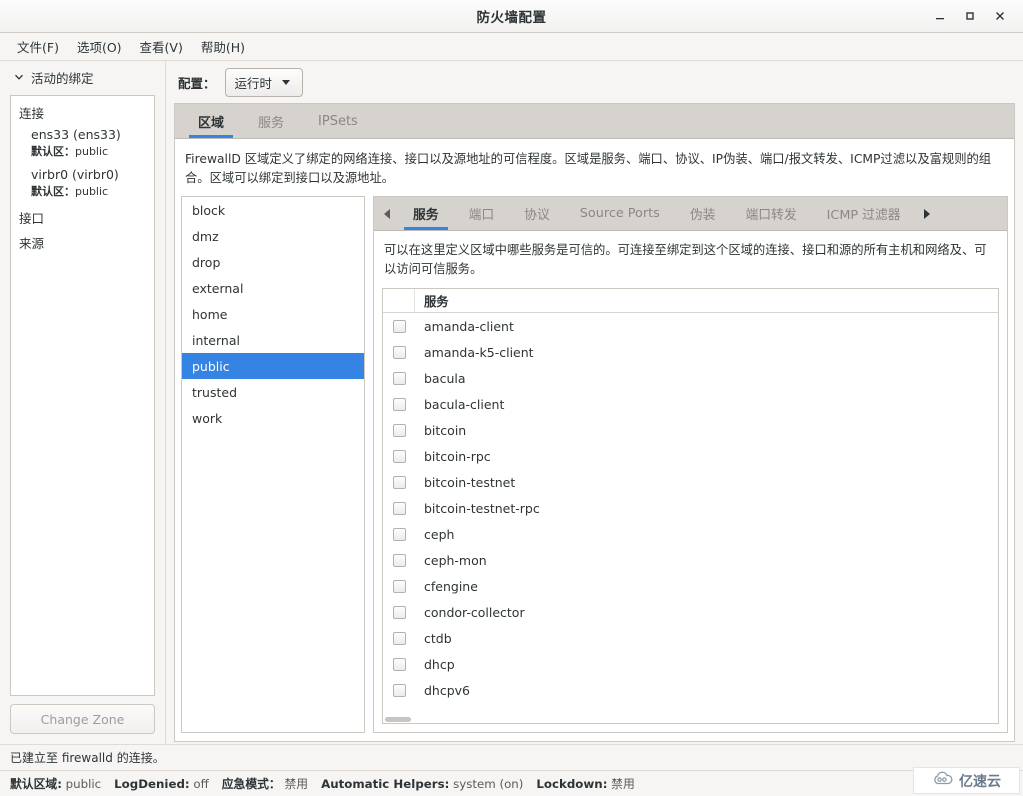 The image size is (1023, 796). I want to click on menu-help: 帮助(H), so click(223, 46).